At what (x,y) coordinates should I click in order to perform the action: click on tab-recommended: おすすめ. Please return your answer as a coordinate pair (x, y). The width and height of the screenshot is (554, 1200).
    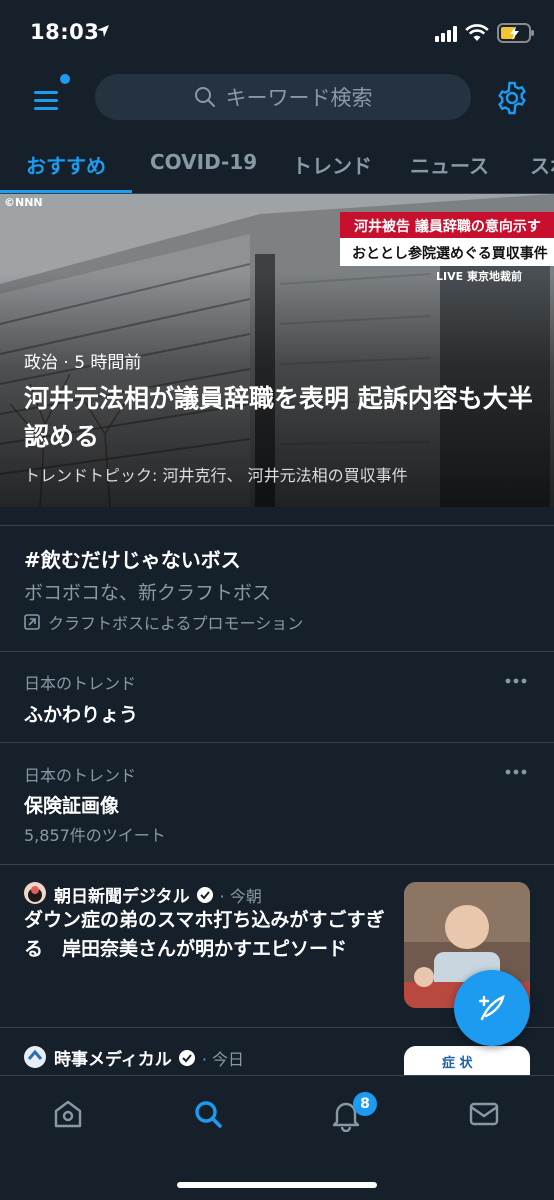
    Looking at the image, I should click on (66, 164).